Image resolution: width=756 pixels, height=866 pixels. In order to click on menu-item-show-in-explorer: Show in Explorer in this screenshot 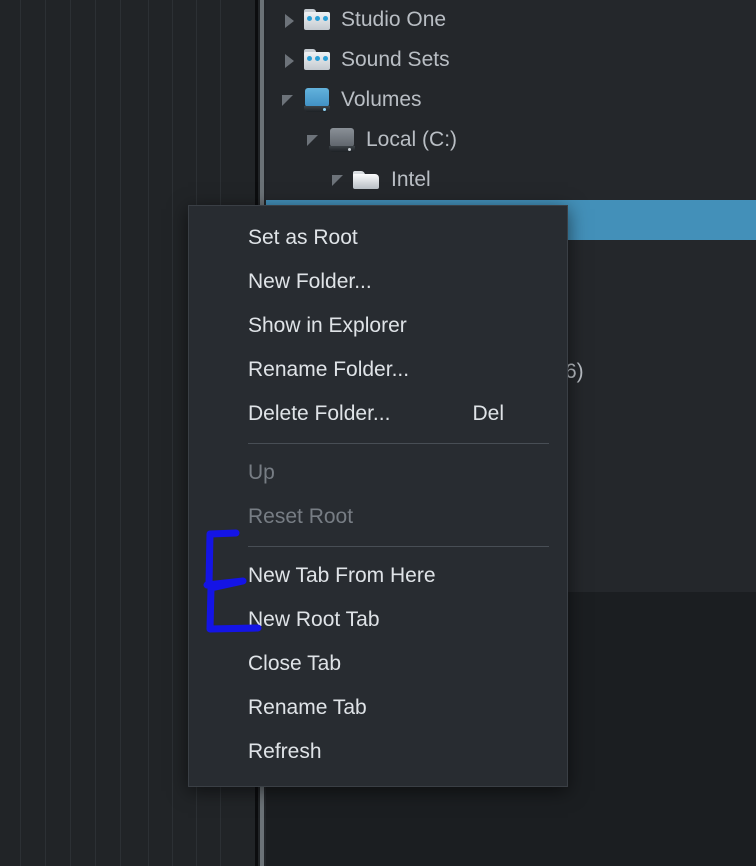, I will do `click(378, 326)`.